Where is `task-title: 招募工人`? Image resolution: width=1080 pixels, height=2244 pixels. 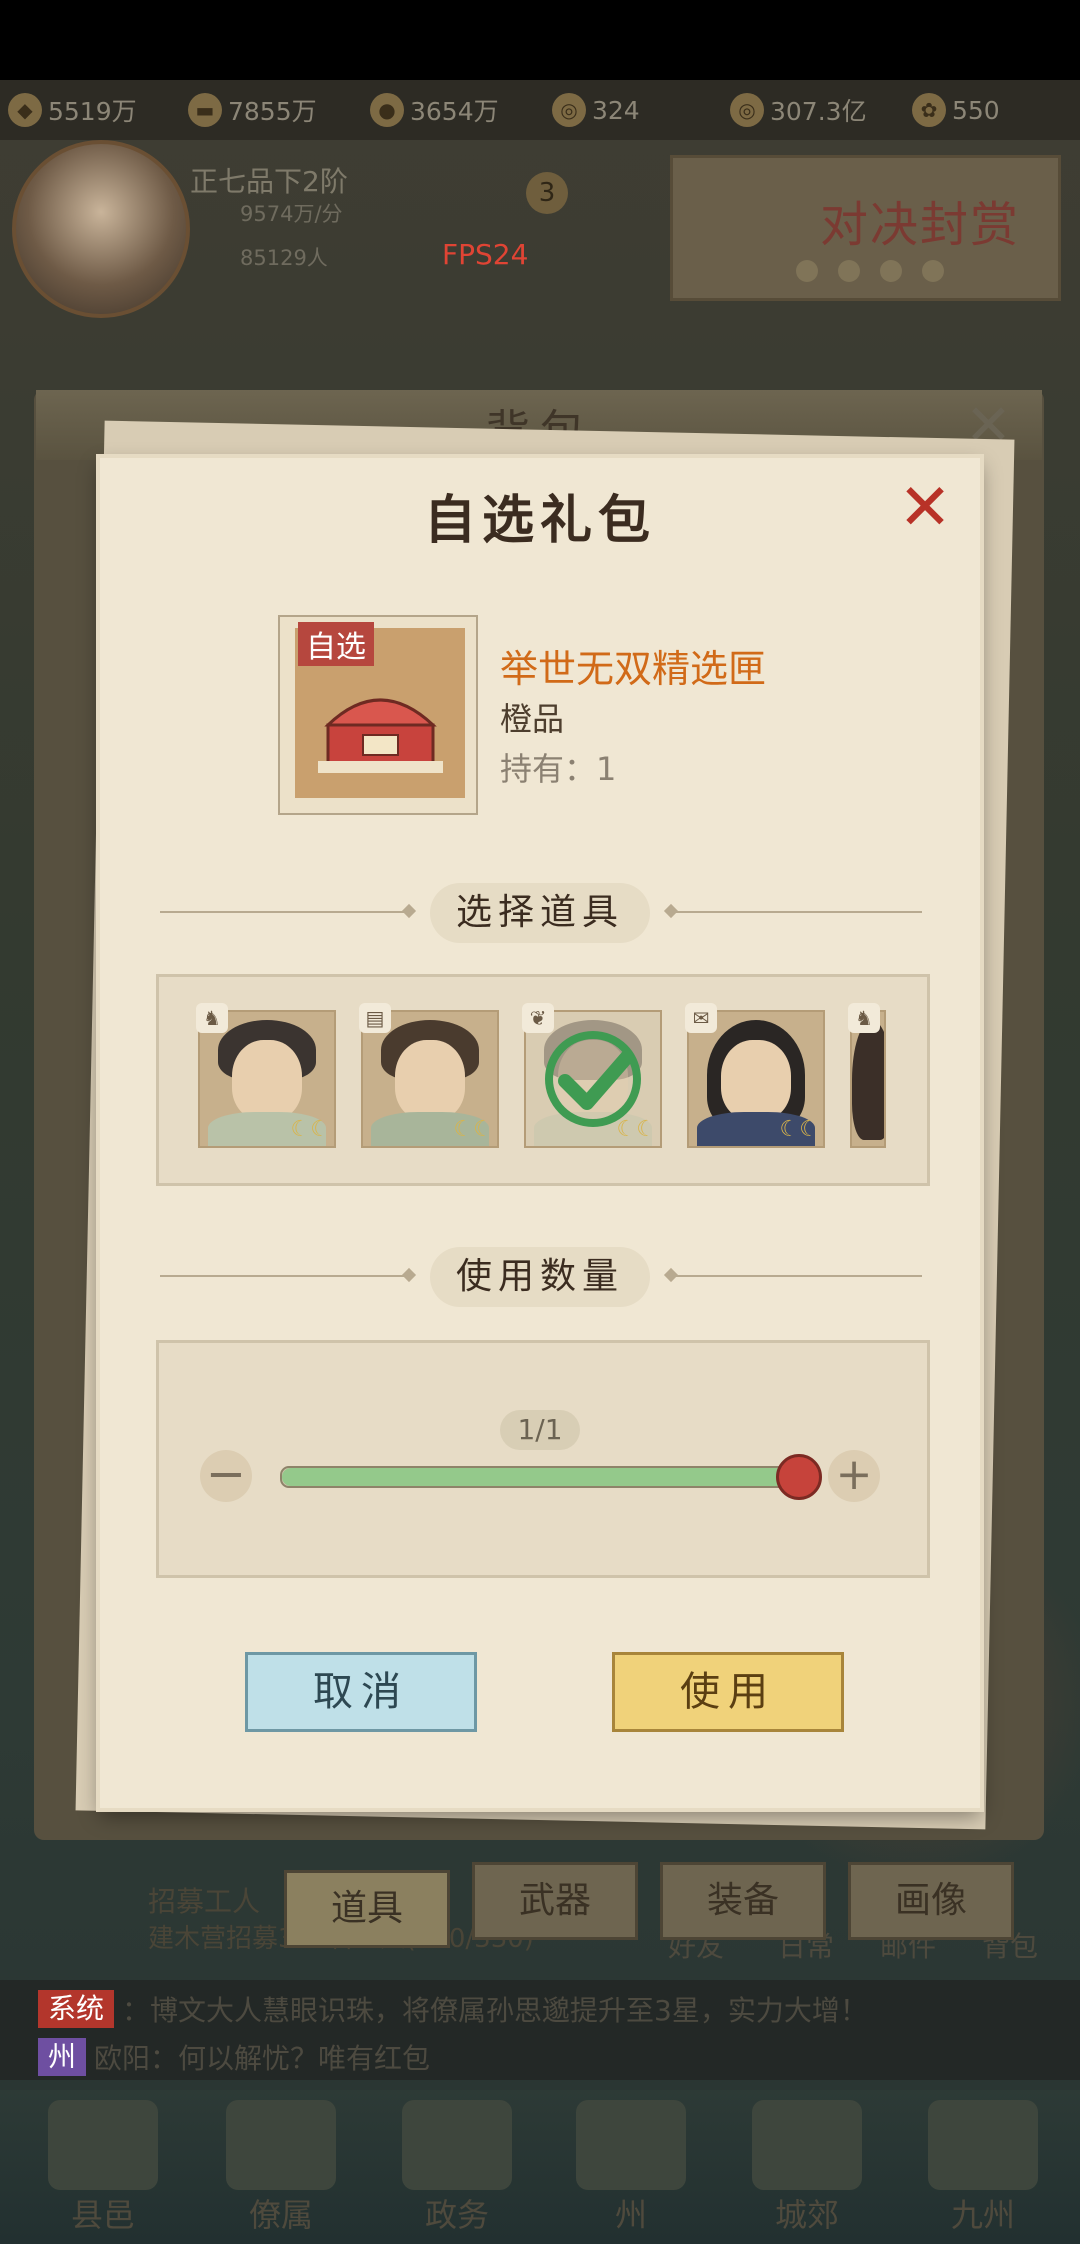 task-title: 招募工人 is located at coordinates (204, 1901).